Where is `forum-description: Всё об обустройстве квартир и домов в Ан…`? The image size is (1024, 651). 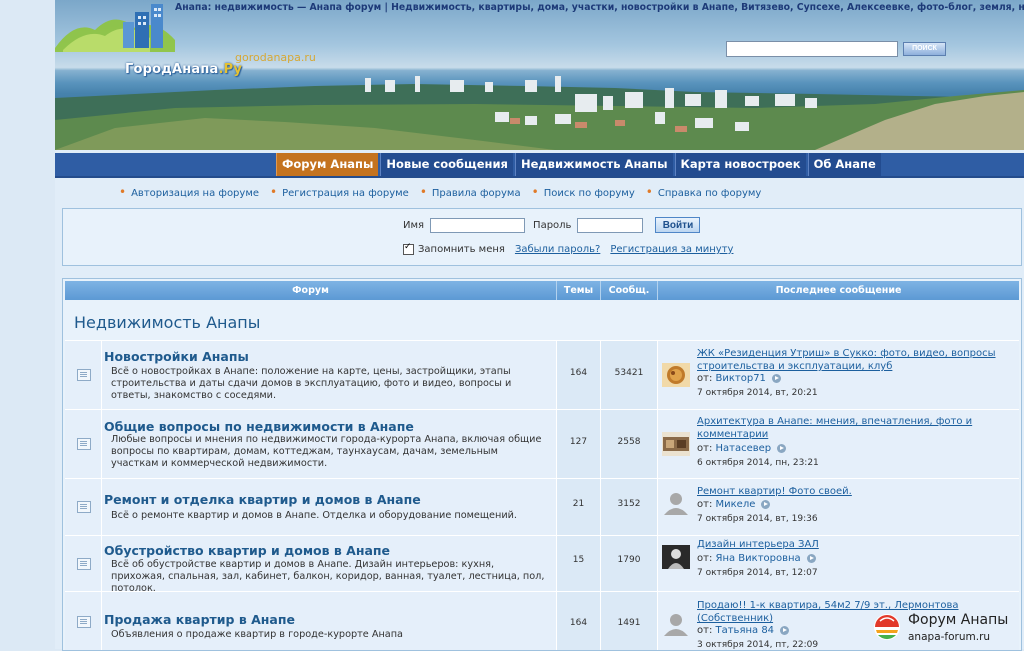 forum-description: Всё об обустройстве квартир и домов в Ан… is located at coordinates (328, 576).